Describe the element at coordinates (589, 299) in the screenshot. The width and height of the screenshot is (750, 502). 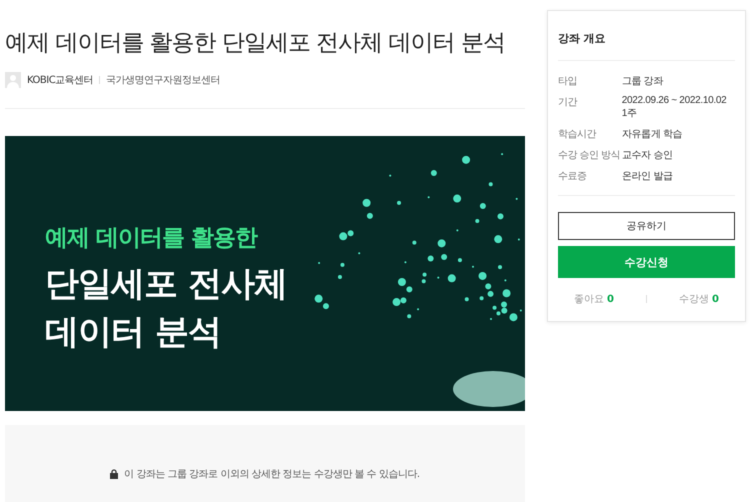
I see `stat-label: 좋아요` at that location.